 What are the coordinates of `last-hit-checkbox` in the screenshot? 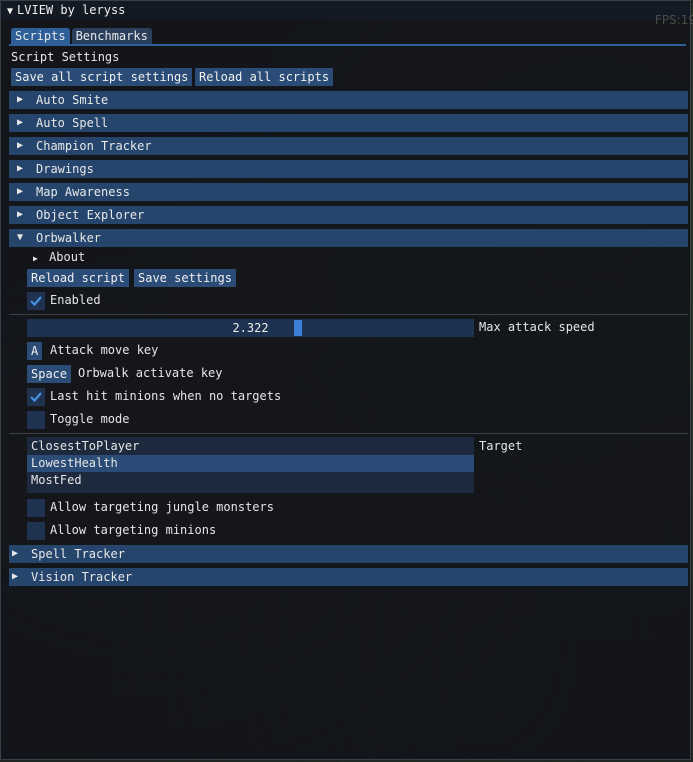 It's located at (36, 397).